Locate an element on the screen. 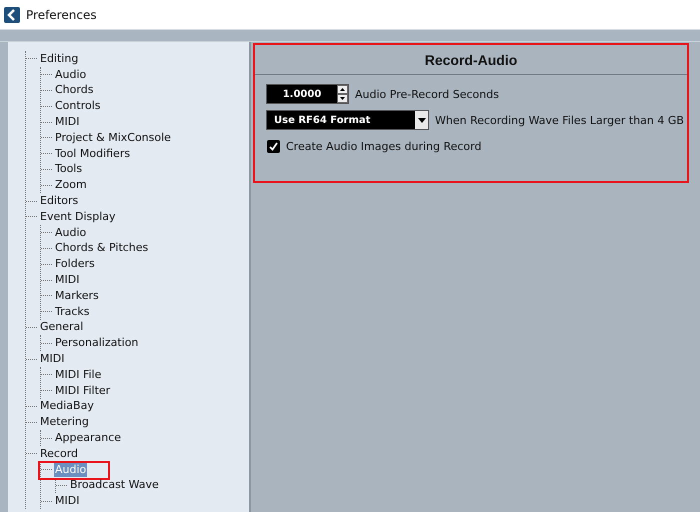  tree-item: Tools is located at coordinates (69, 169).